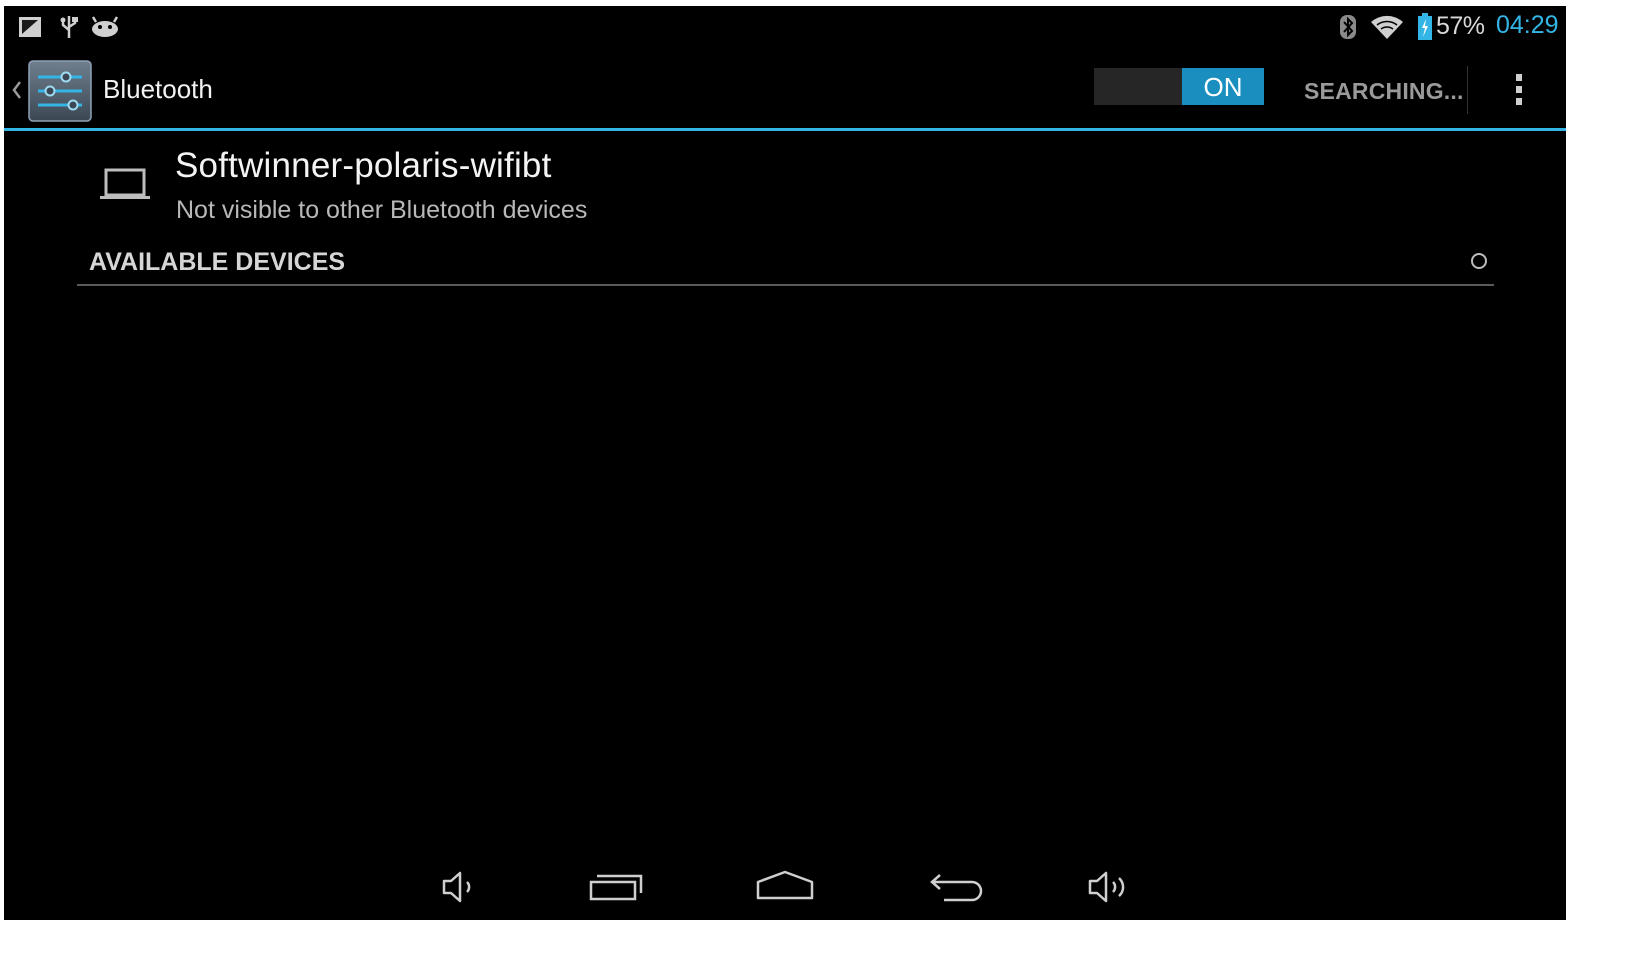 Image resolution: width=1645 pixels, height=964 pixels. What do you see at coordinates (16, 90) in the screenshot?
I see `up-caret-icon` at bounding box center [16, 90].